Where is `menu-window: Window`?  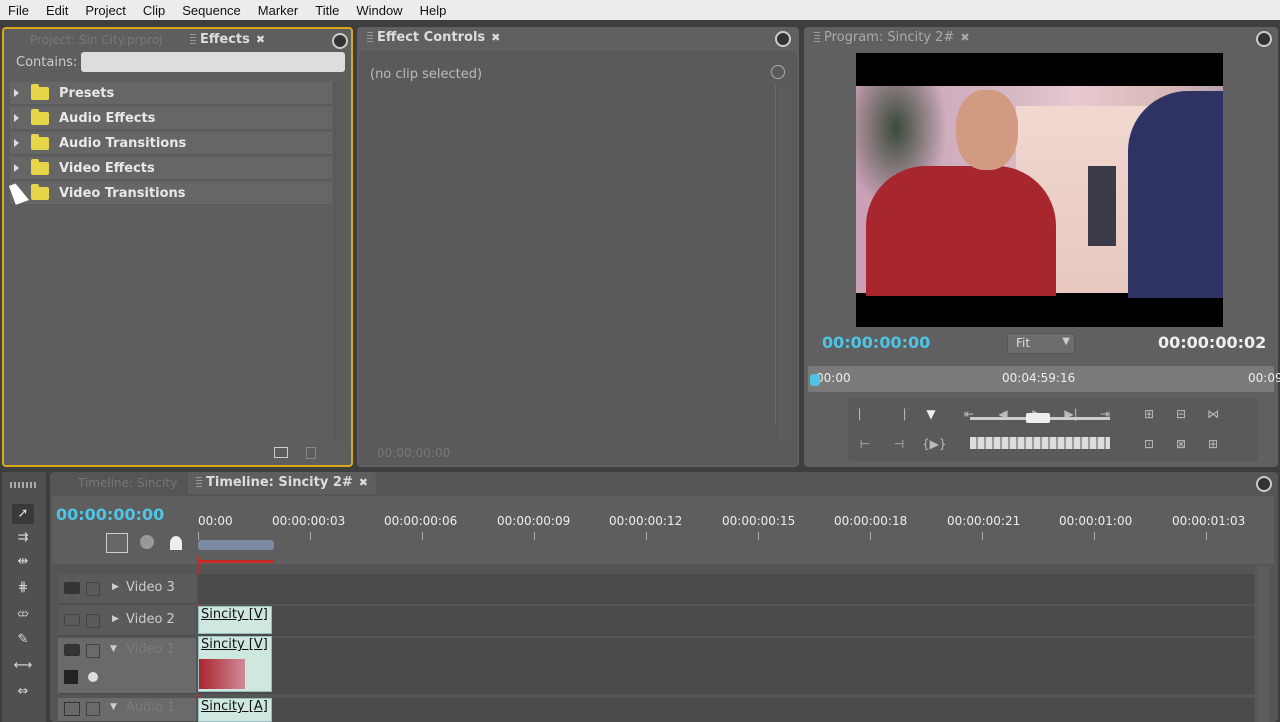
menu-window: Window is located at coordinates (379, 10).